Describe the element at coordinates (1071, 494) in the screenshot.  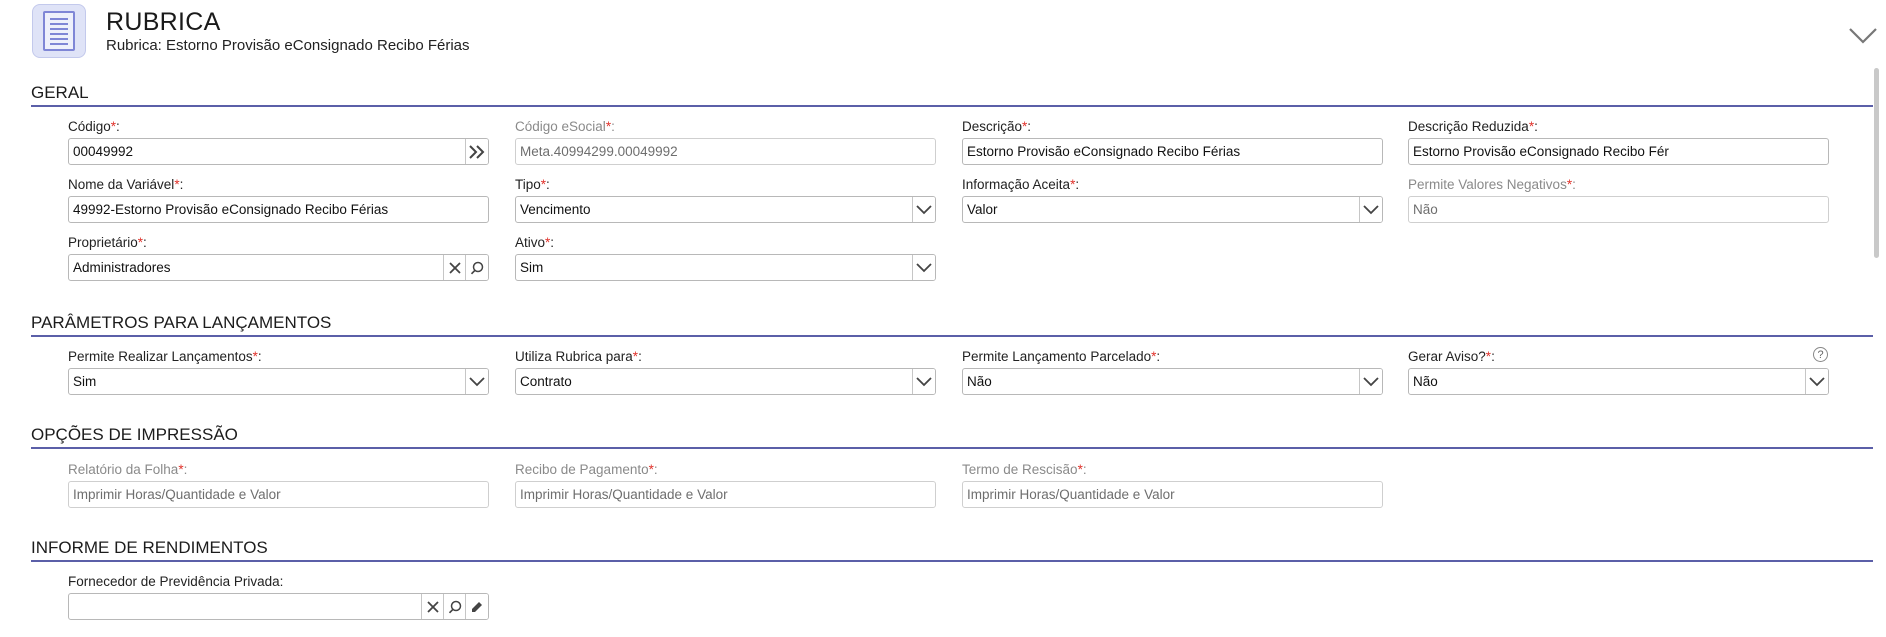
I see `termo-rescisao-value: Imprimir Horas/Quantidade e Valor` at that location.